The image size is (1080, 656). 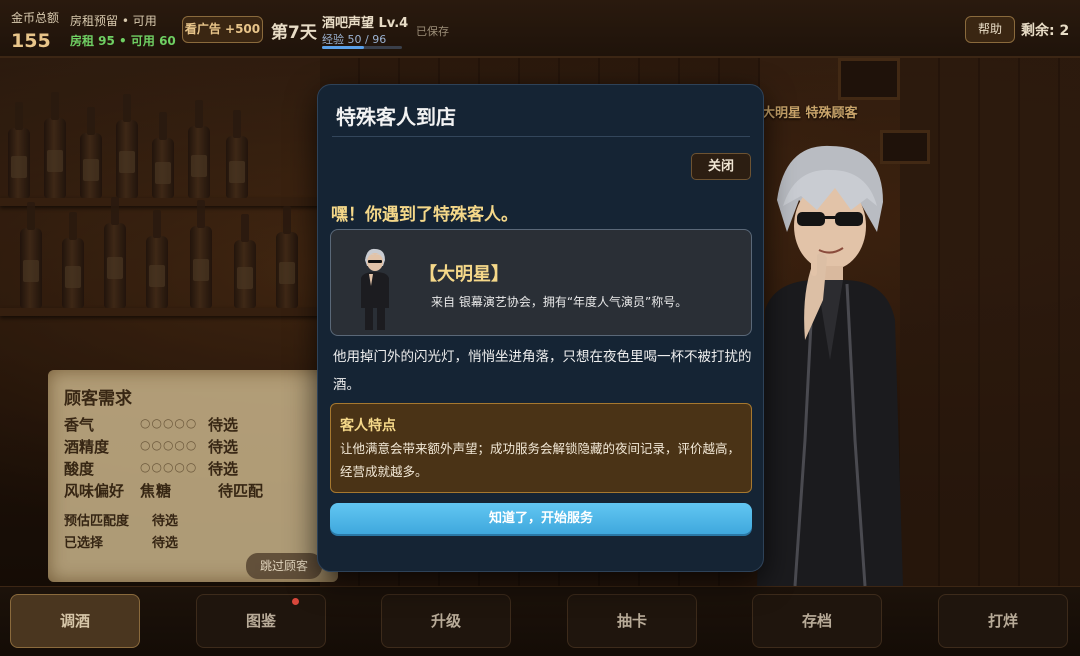 What do you see at coordinates (165, 521) in the screenshot?
I see `match-value: 待选` at bounding box center [165, 521].